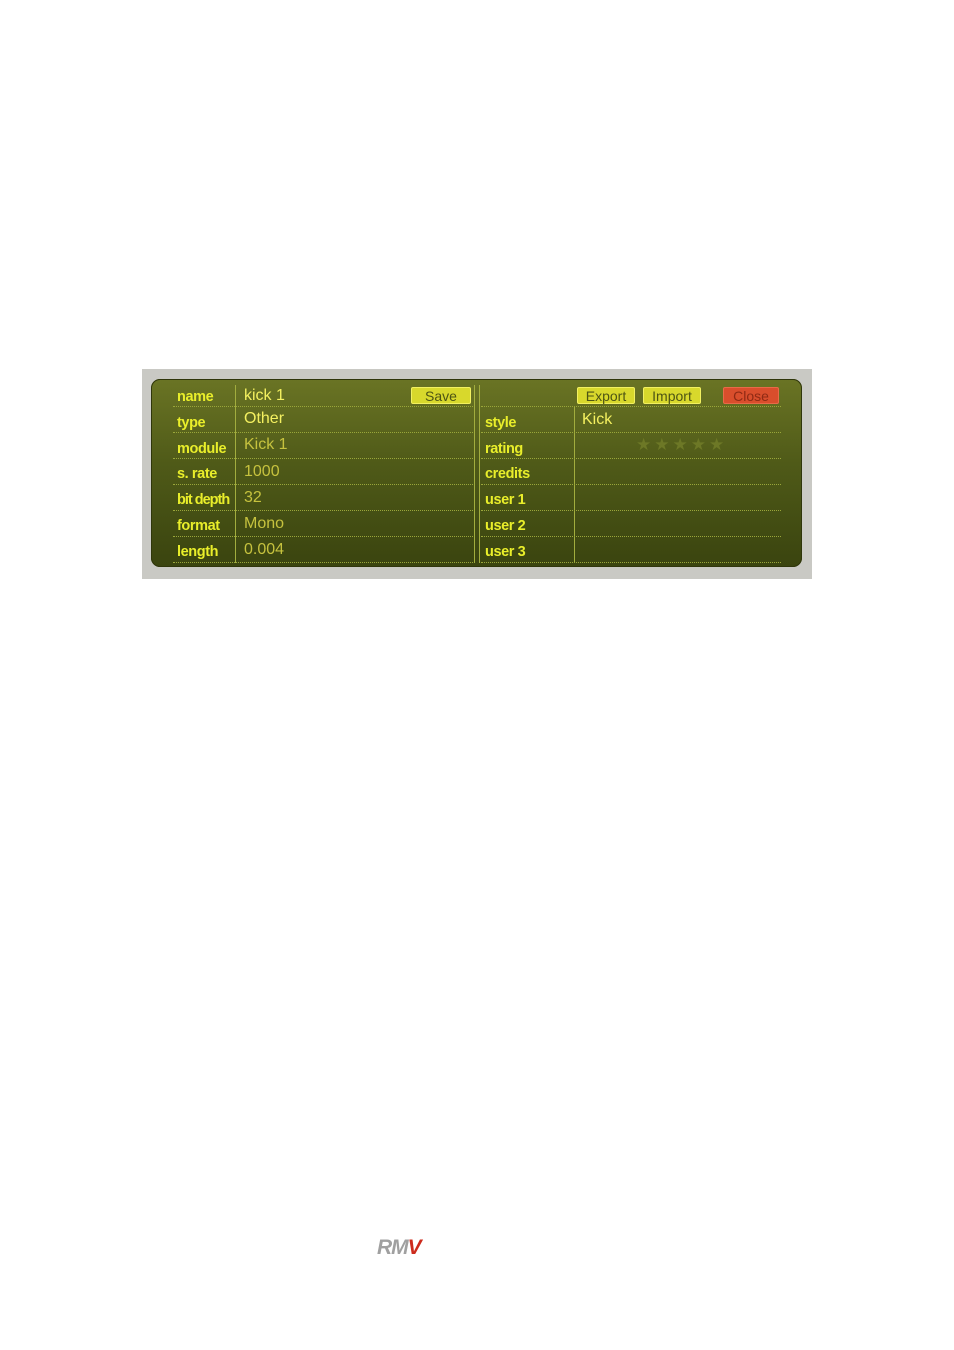 Image resolution: width=954 pixels, height=1350 pixels. I want to click on label-type: type, so click(191, 423).